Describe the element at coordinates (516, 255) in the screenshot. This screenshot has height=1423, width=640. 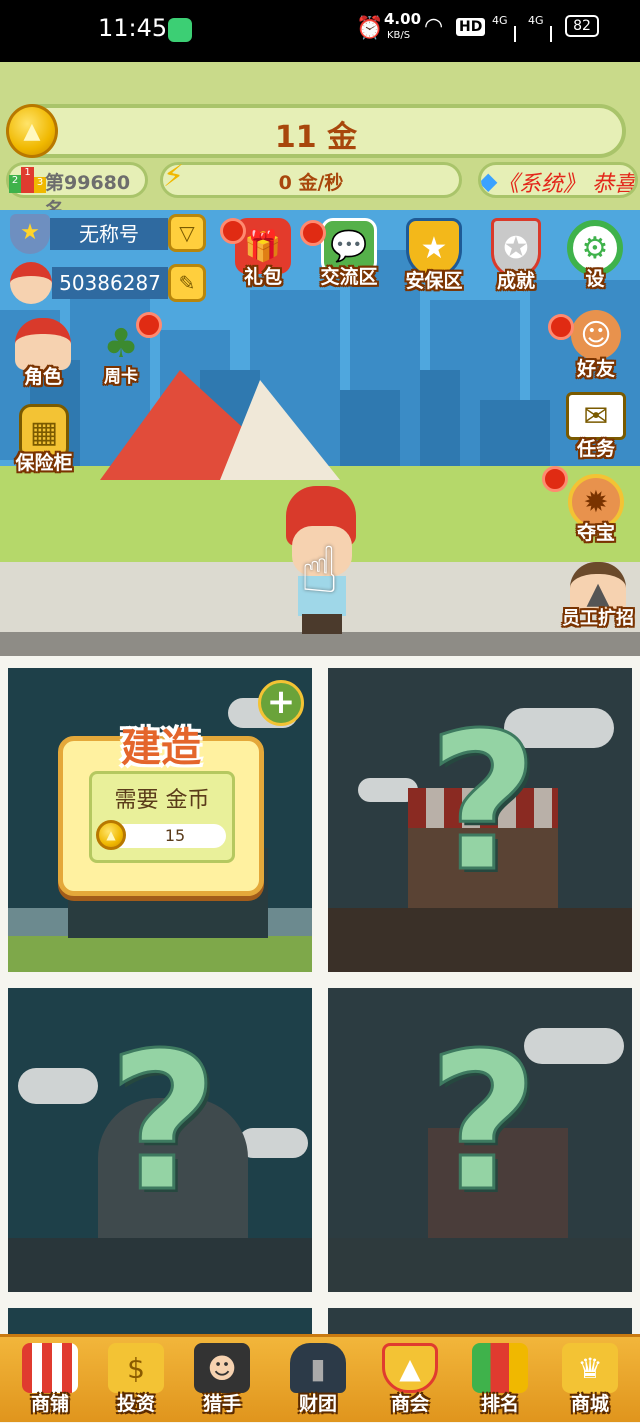
I see `achievement-button: ✪ 成就` at that location.